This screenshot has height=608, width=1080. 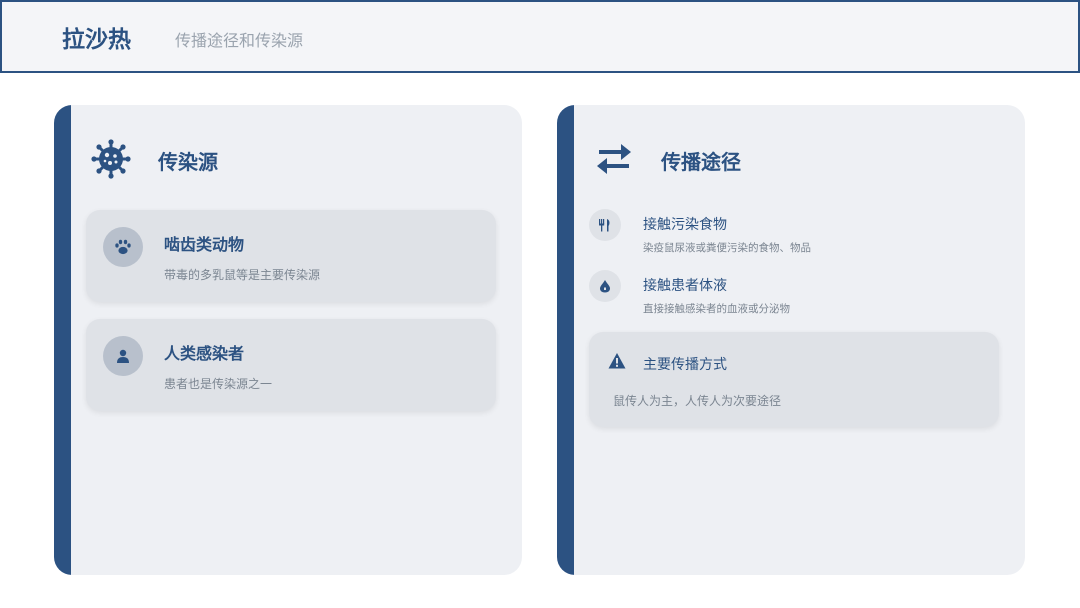 What do you see at coordinates (685, 365) in the screenshot?
I see `note-title: 主要传播方式` at bounding box center [685, 365].